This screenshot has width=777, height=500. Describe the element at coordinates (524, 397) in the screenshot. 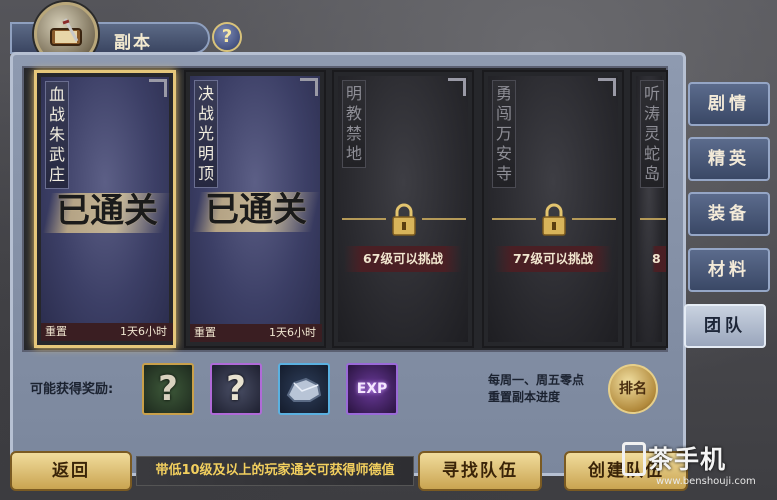

I see `reset-note-line: 重置副本进度` at that location.